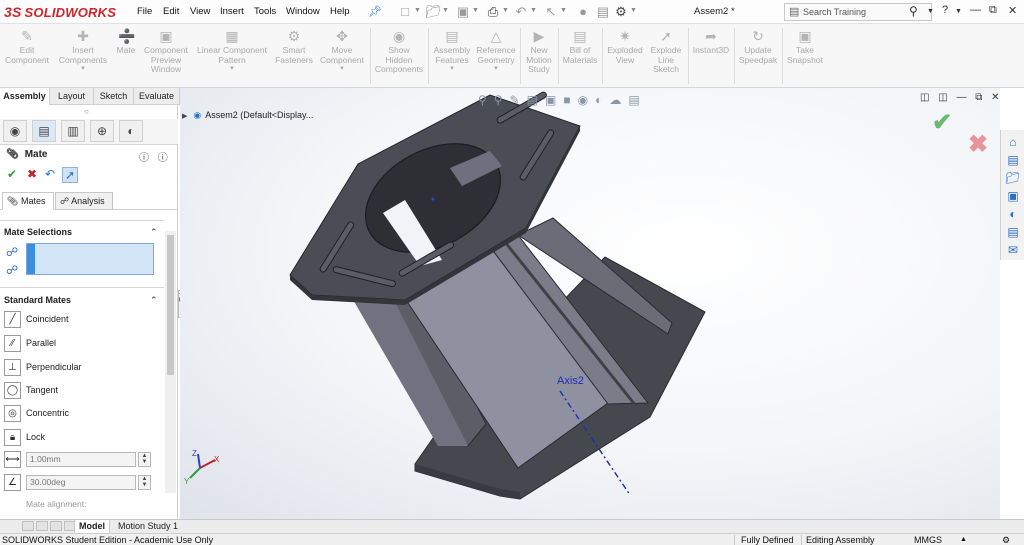  I want to click on custom-properties-icon: ▤, so click(1013, 232).